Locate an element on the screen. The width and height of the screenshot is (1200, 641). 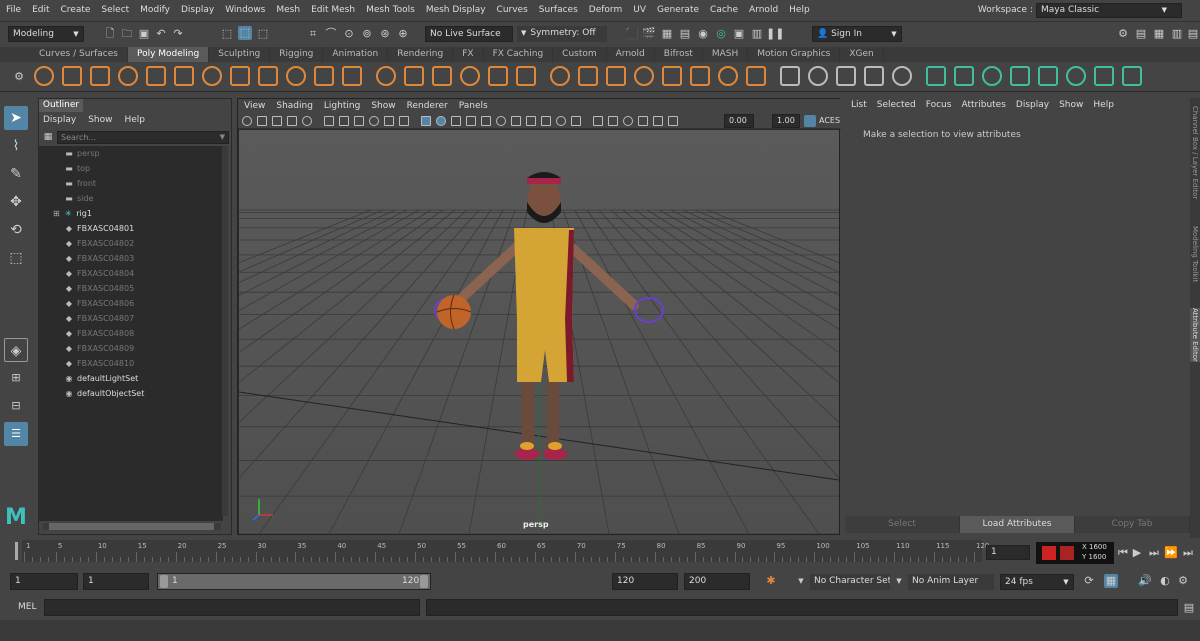
render-settings-icon: ▤ is located at coordinates (685, 34).